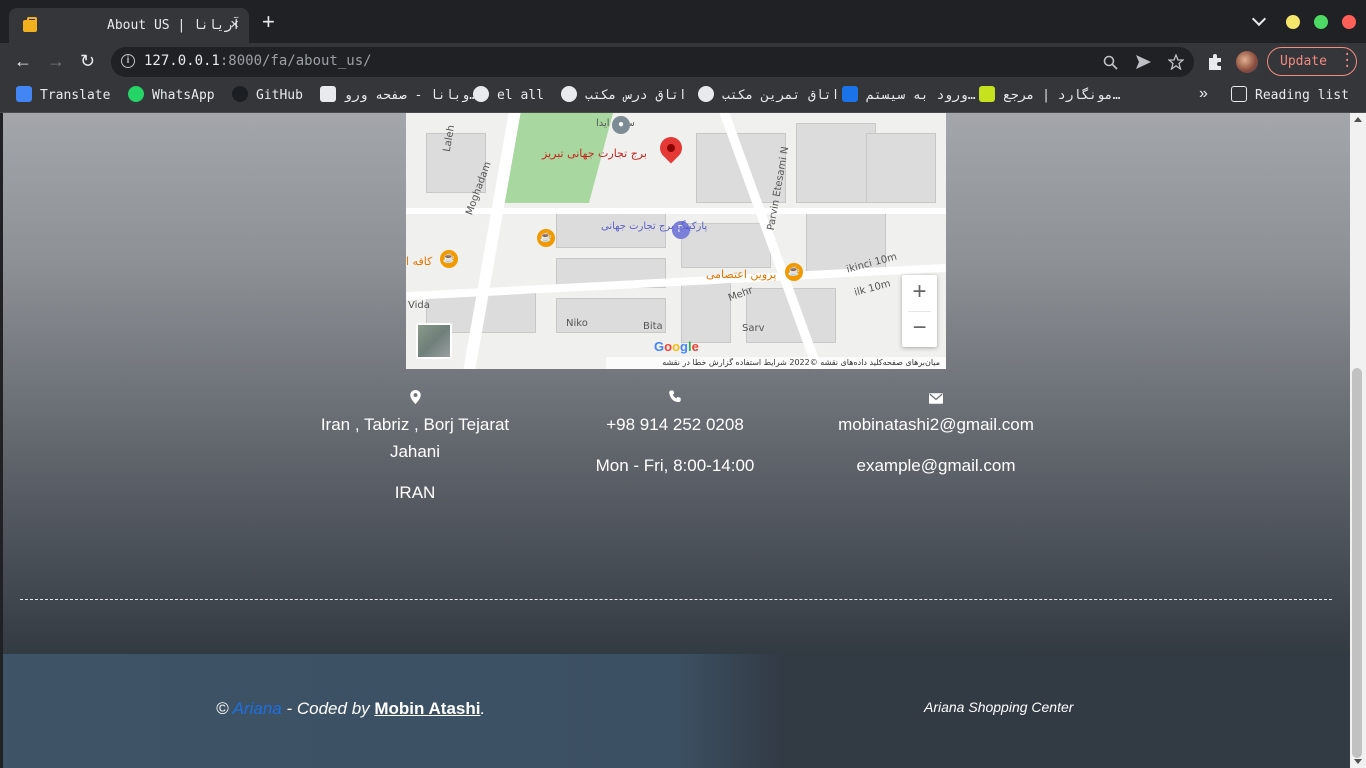 The image size is (1366, 768). Describe the element at coordinates (415, 398) in the screenshot. I see `map-marker-icon` at that location.